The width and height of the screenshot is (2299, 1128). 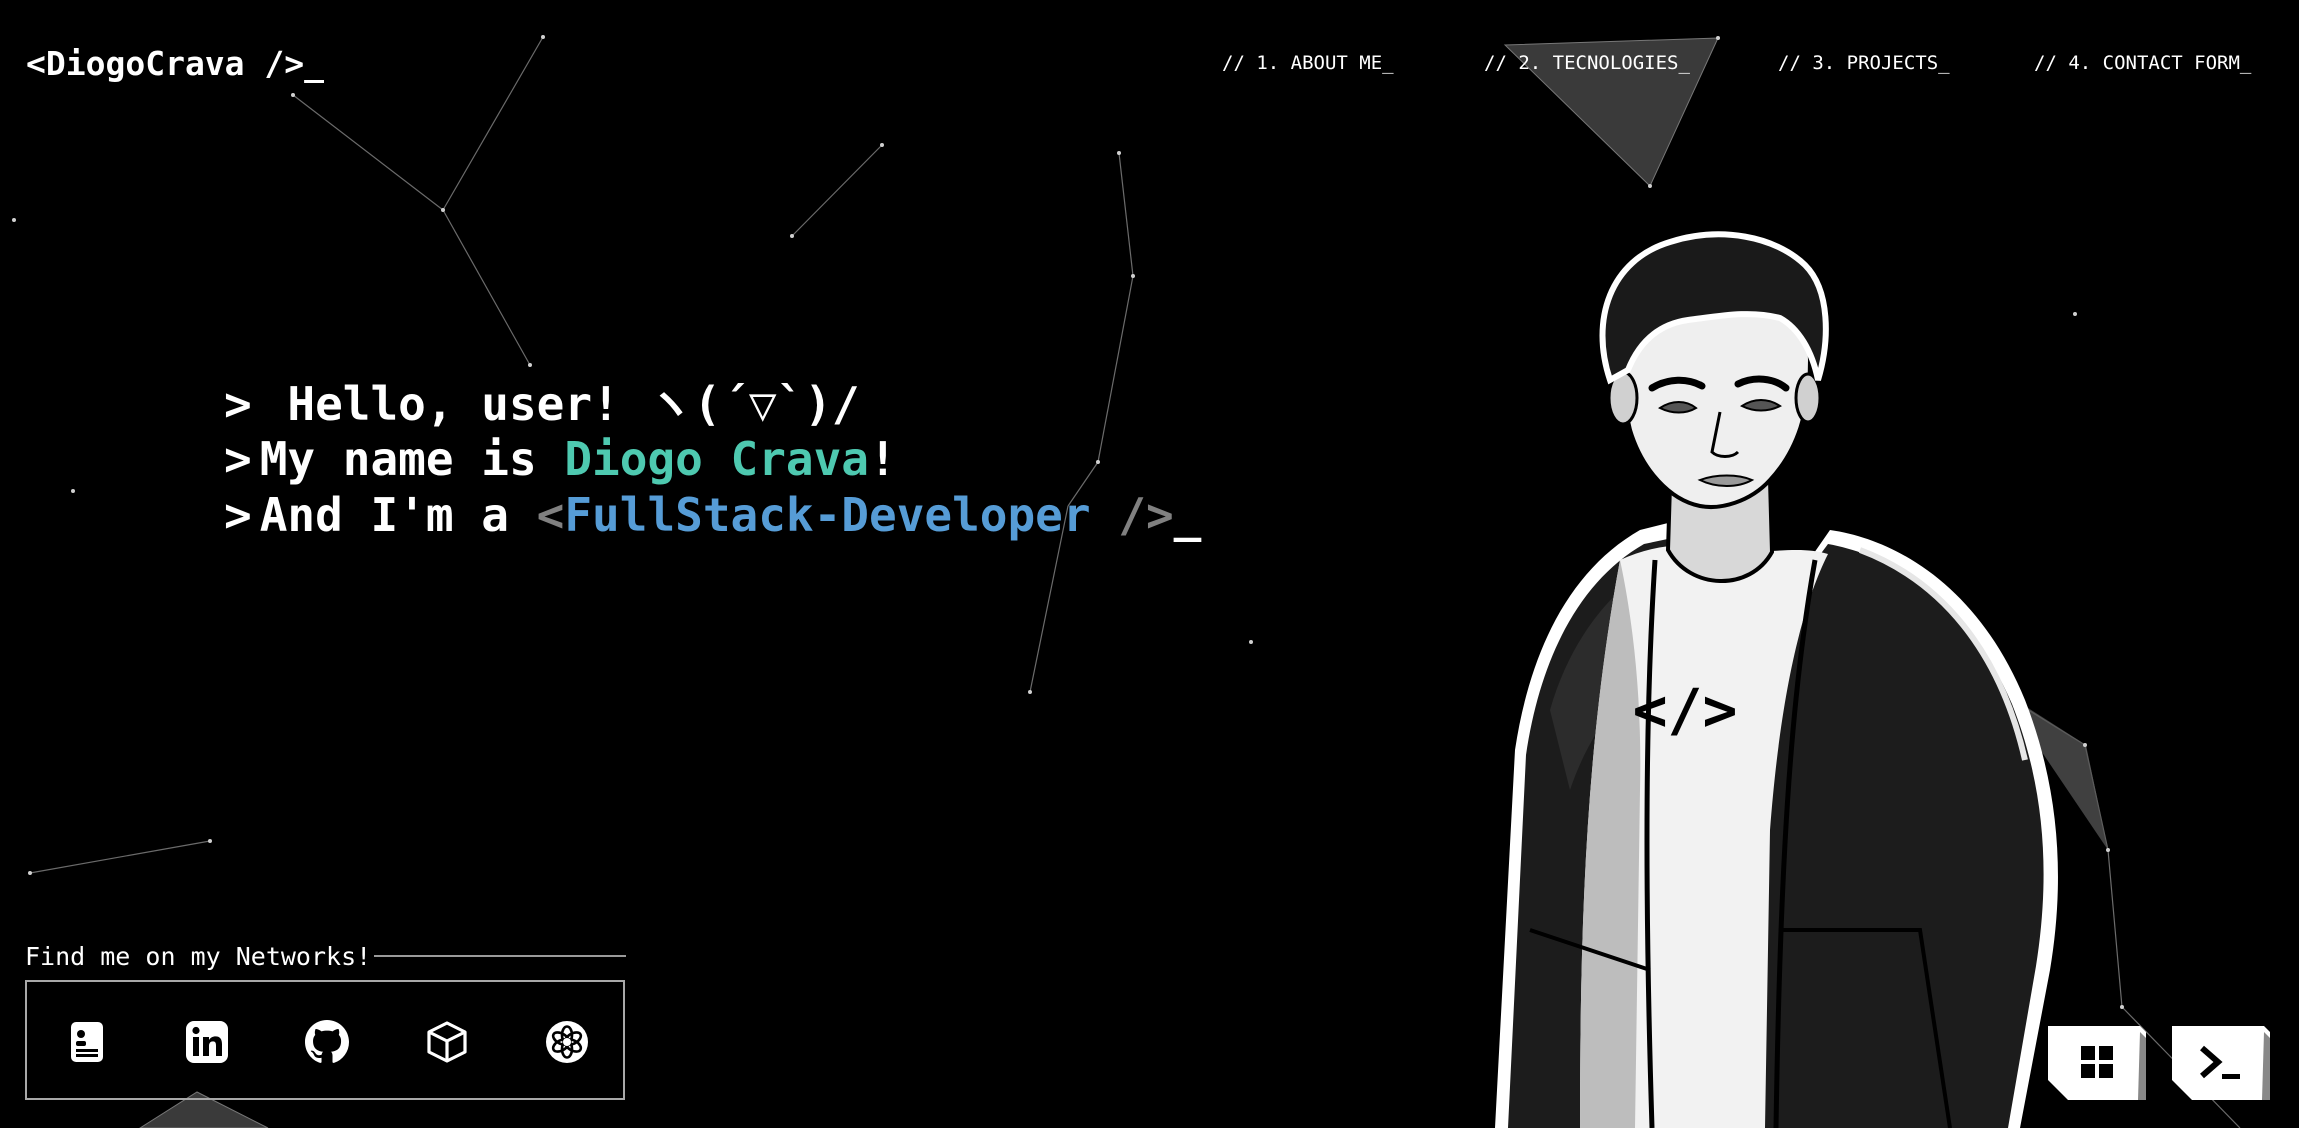 What do you see at coordinates (198, 956) in the screenshot?
I see `networks-title: Find me on my Networks!` at bounding box center [198, 956].